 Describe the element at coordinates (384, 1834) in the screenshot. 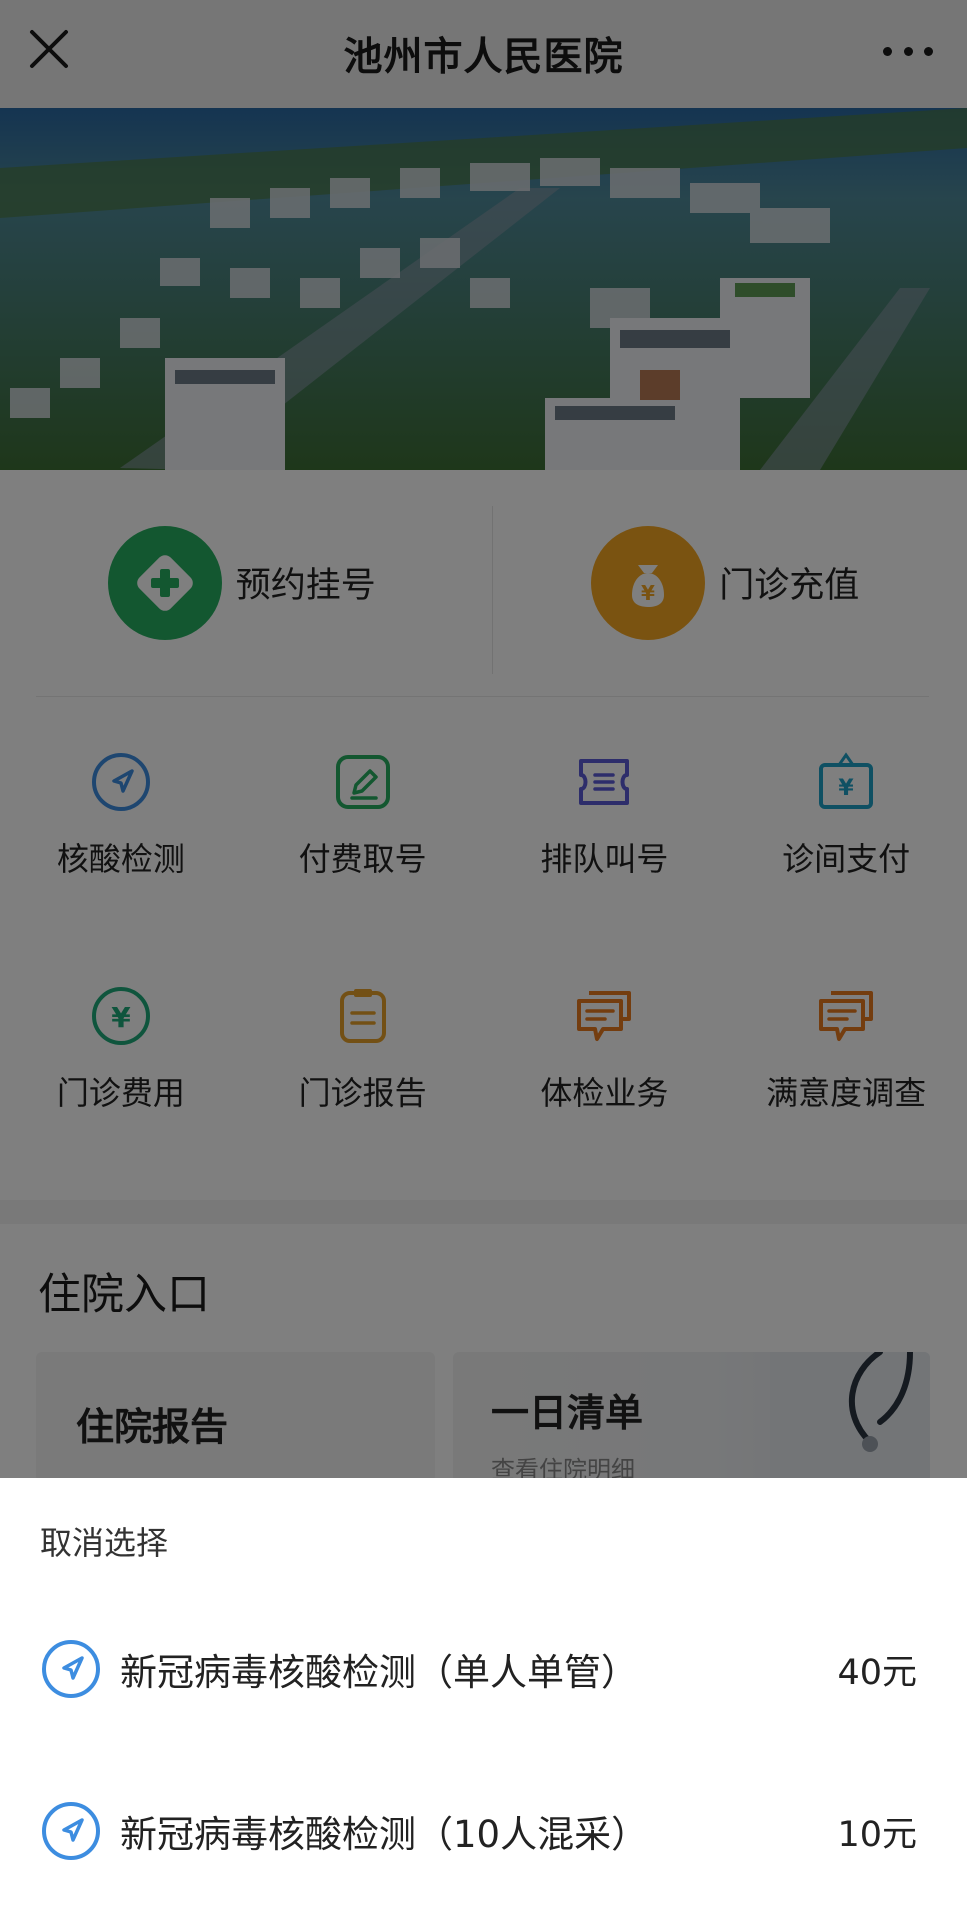

I see `option-label: 新冠病毒核酸检测（10人混采）` at that location.